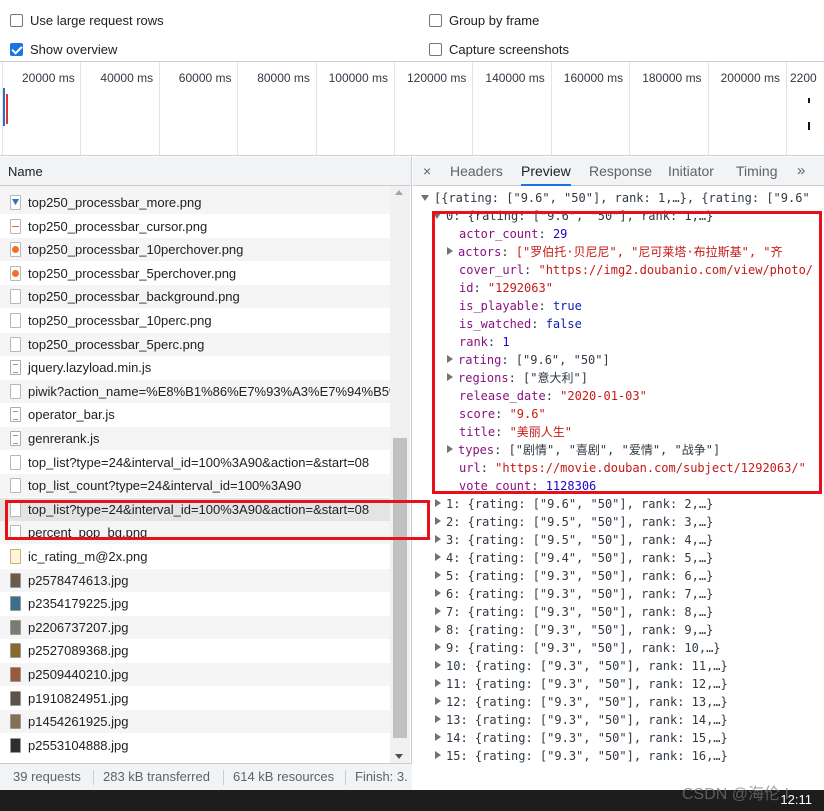 The width and height of the screenshot is (824, 811). Describe the element at coordinates (546, 171) in the screenshot. I see `tab-preview: Preview` at that location.